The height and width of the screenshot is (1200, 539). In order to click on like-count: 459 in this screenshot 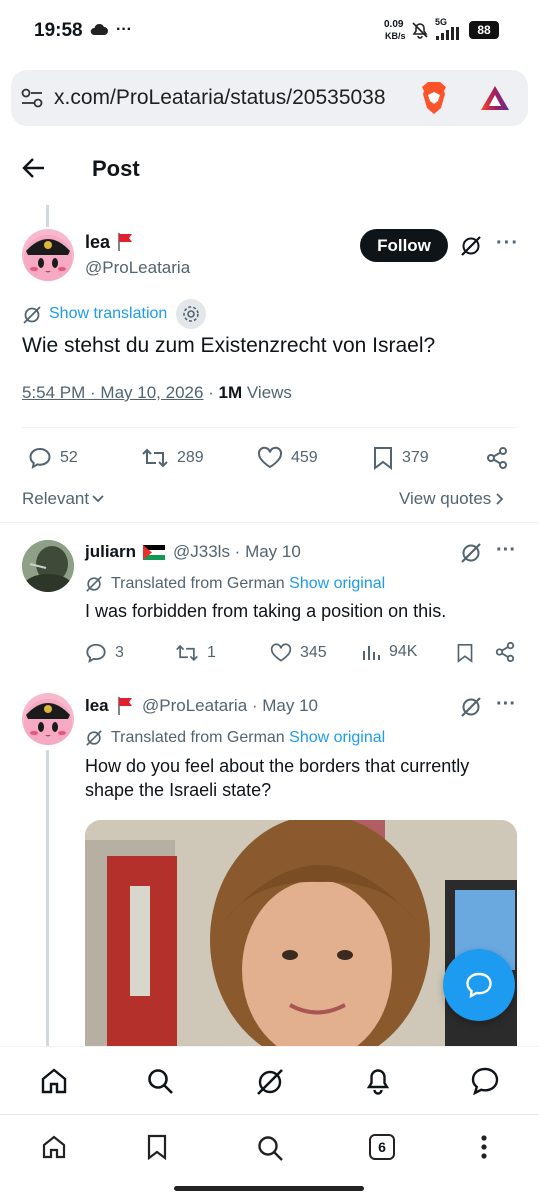, I will do `click(304, 457)`.